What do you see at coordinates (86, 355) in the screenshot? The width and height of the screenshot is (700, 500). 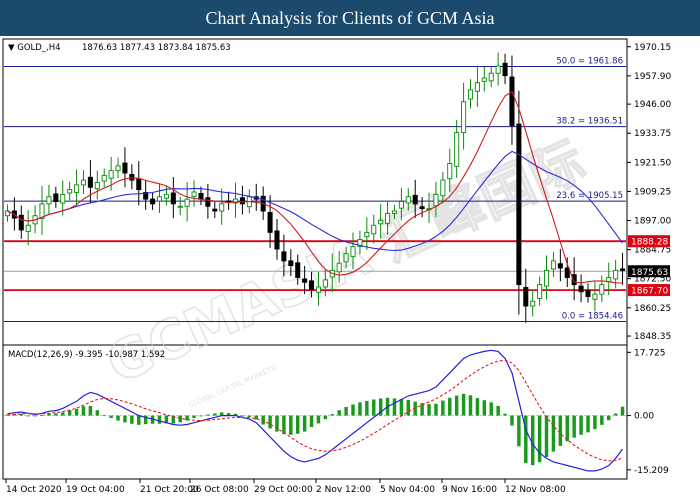 I see `macd-header-label: MACD(12,26,9) -9.395 -10.987 1.592` at bounding box center [86, 355].